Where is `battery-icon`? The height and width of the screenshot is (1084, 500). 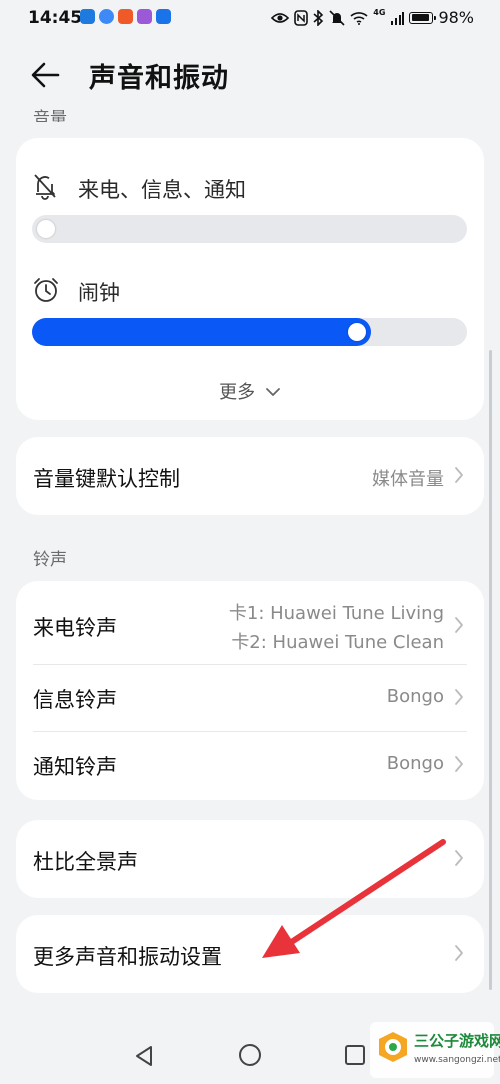 battery-icon is located at coordinates (423, 17).